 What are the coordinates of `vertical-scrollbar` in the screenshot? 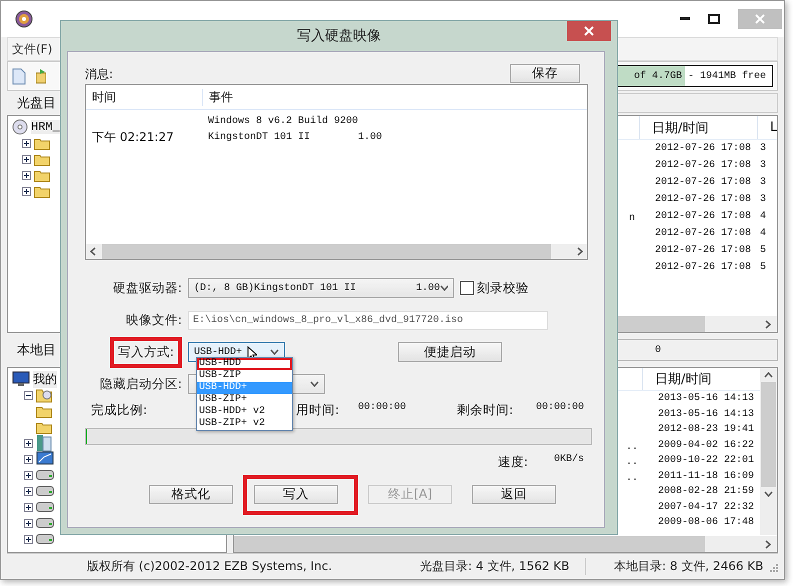 It's located at (768, 451).